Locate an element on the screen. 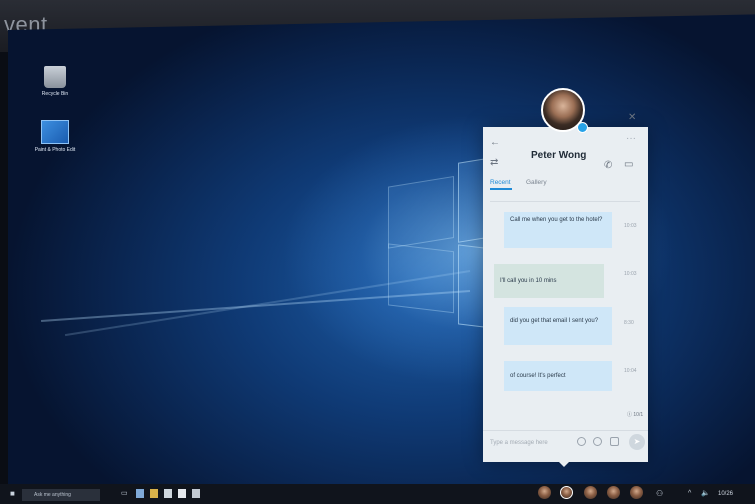 The width and height of the screenshot is (755, 504). more-options-icon: ··· is located at coordinates (631, 139).